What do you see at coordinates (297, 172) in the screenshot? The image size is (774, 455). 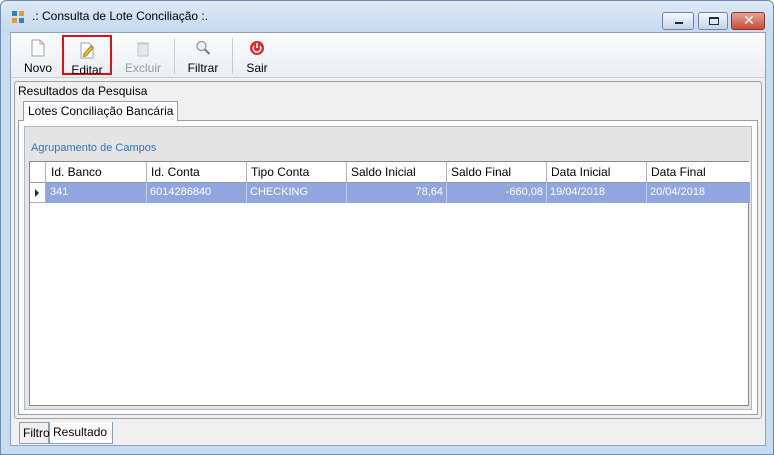 I see `column-header-tipo-conta: Tipo Conta` at bounding box center [297, 172].